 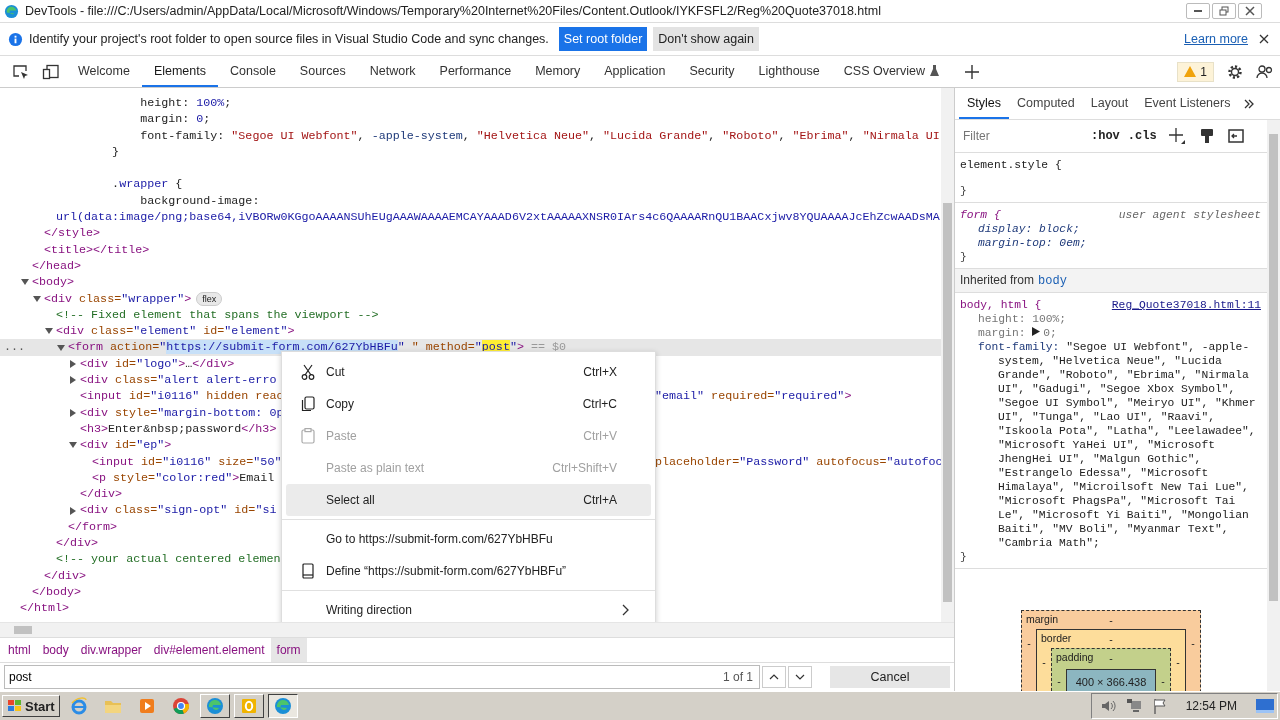 What do you see at coordinates (753, 396) in the screenshot?
I see `code-line: "email" required="required">` at bounding box center [753, 396].